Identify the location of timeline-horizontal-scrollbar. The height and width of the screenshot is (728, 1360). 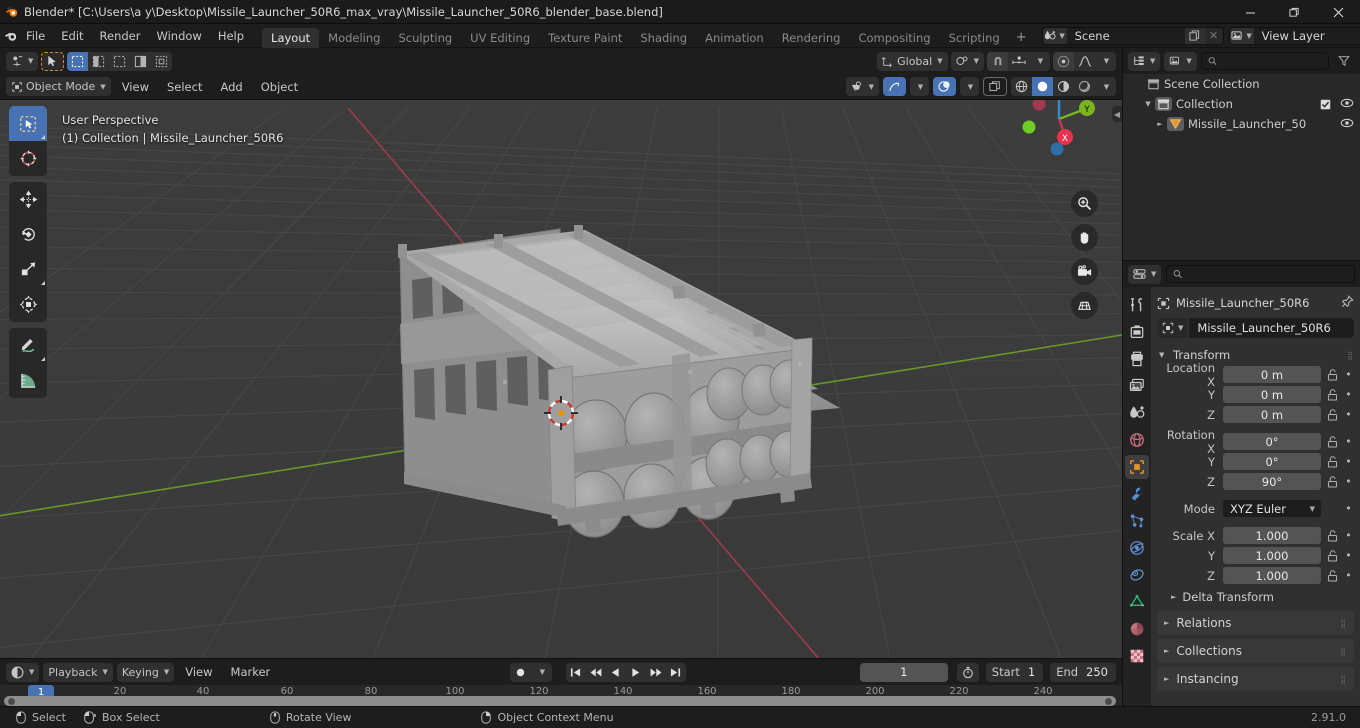
(560, 701).